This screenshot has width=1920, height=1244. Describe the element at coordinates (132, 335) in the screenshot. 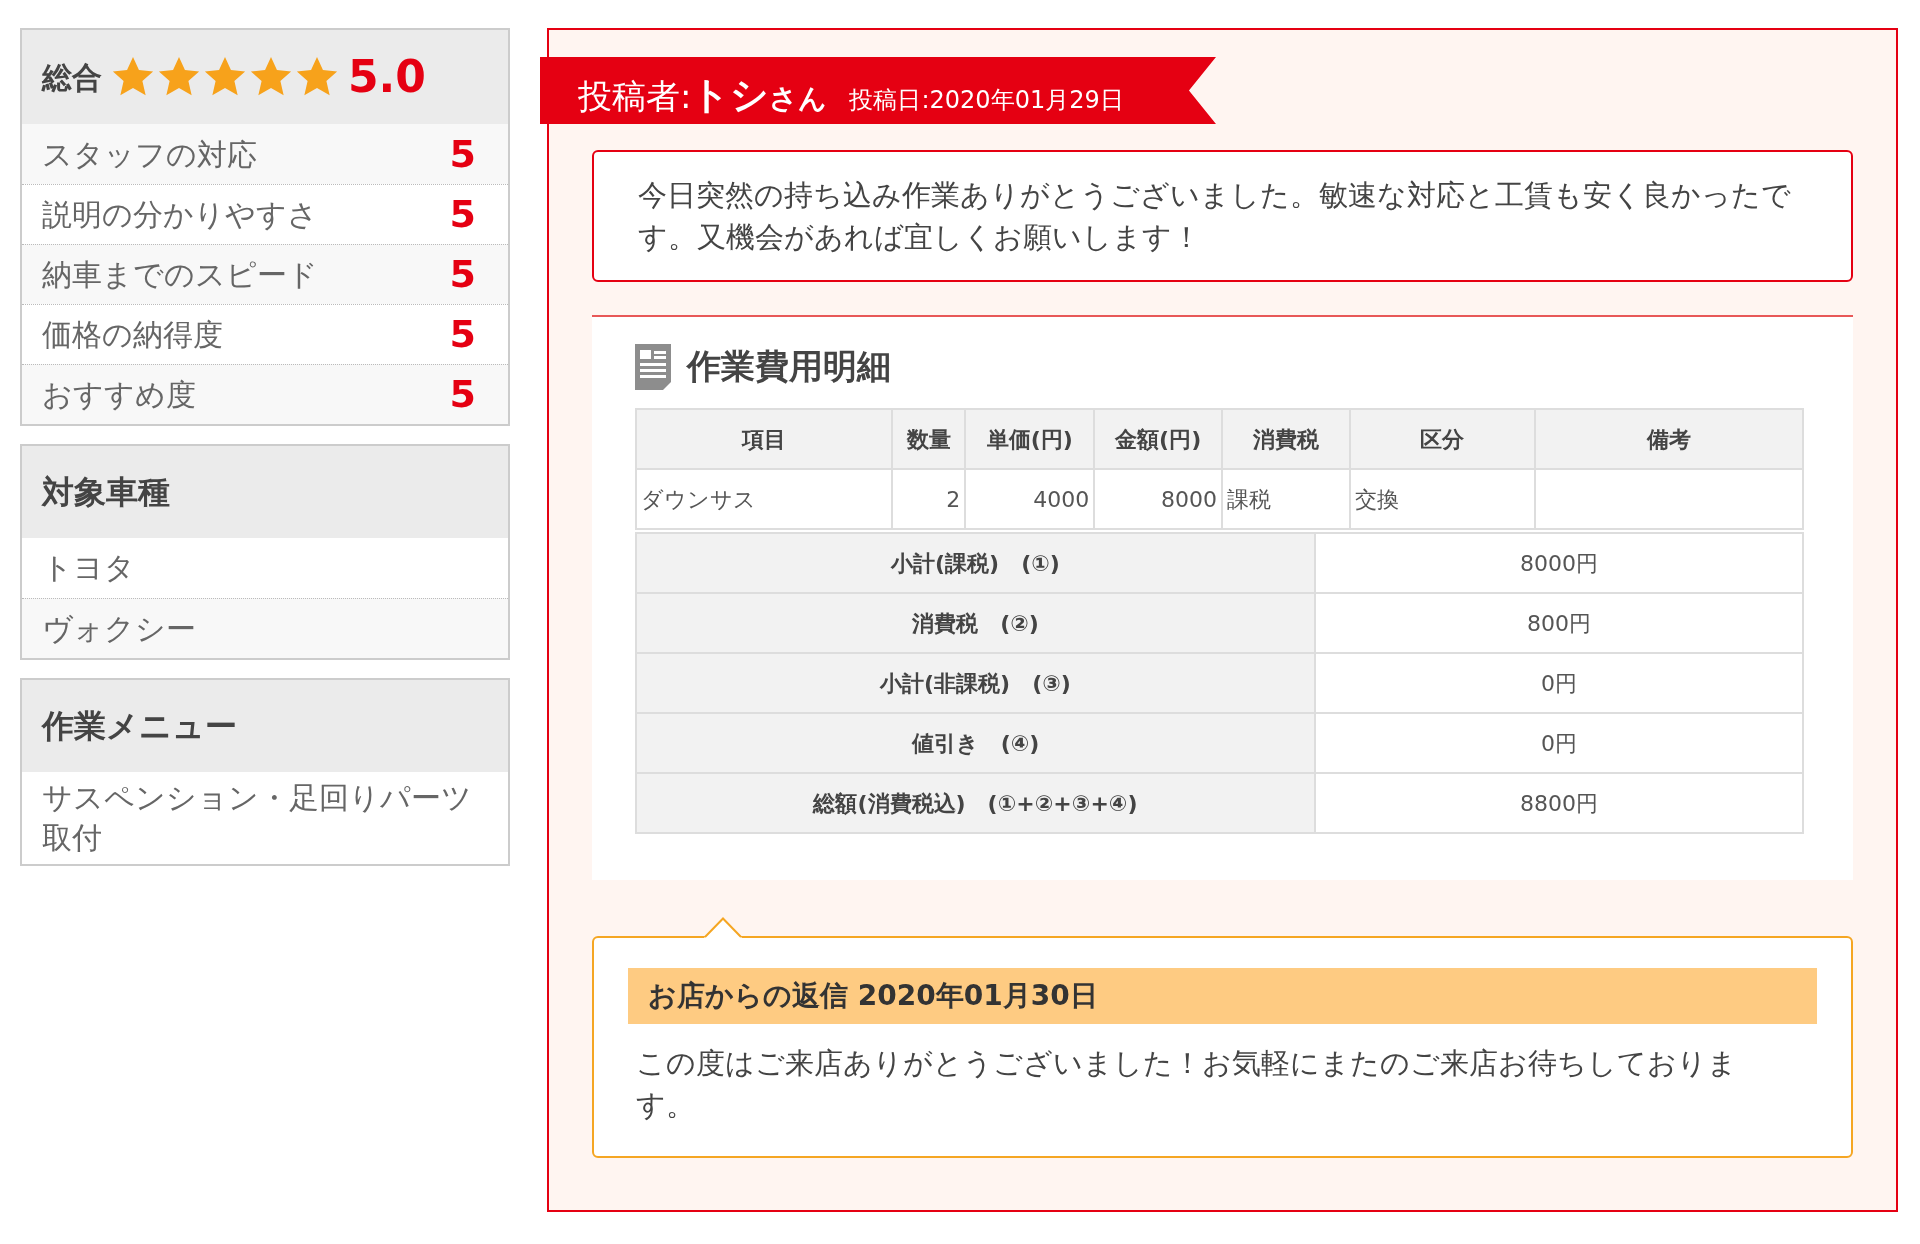

I see `rating-label: 価格の納得度` at that location.